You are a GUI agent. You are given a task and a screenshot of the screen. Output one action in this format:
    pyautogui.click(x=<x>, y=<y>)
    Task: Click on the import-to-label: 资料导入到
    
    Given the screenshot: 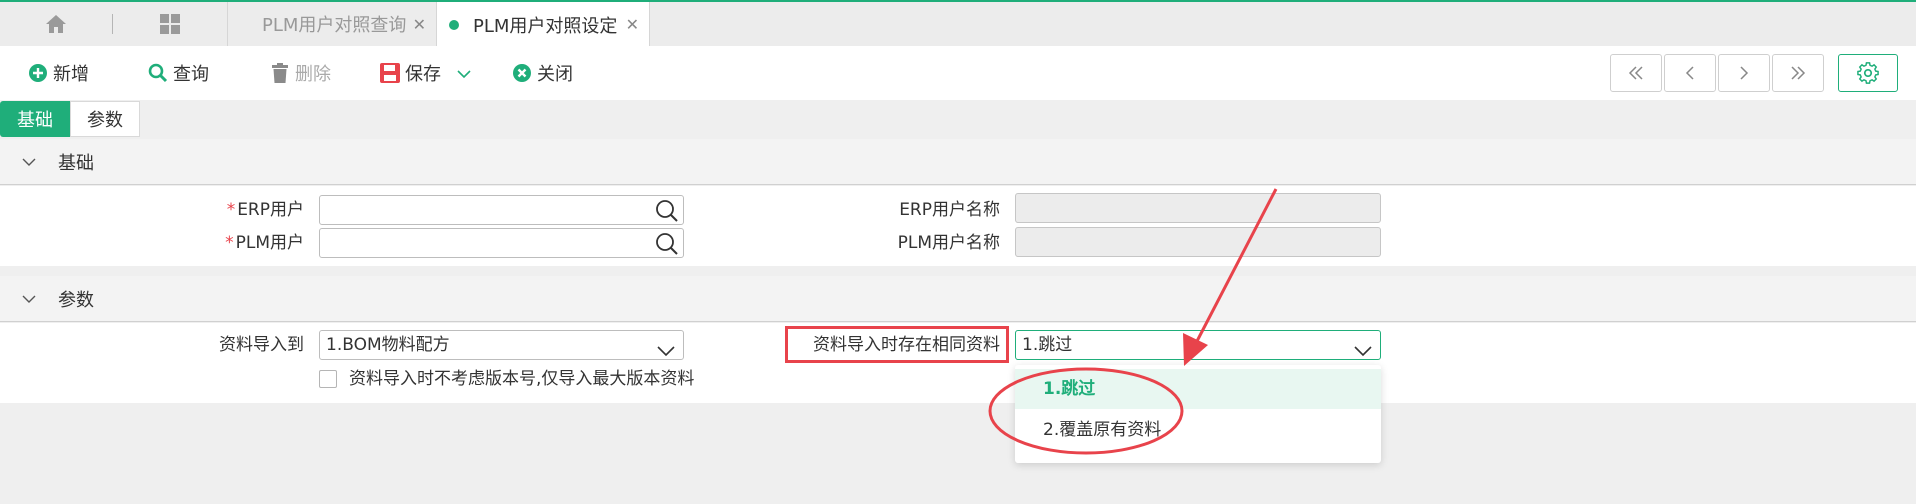 What is the action you would take?
    pyautogui.click(x=261, y=345)
    